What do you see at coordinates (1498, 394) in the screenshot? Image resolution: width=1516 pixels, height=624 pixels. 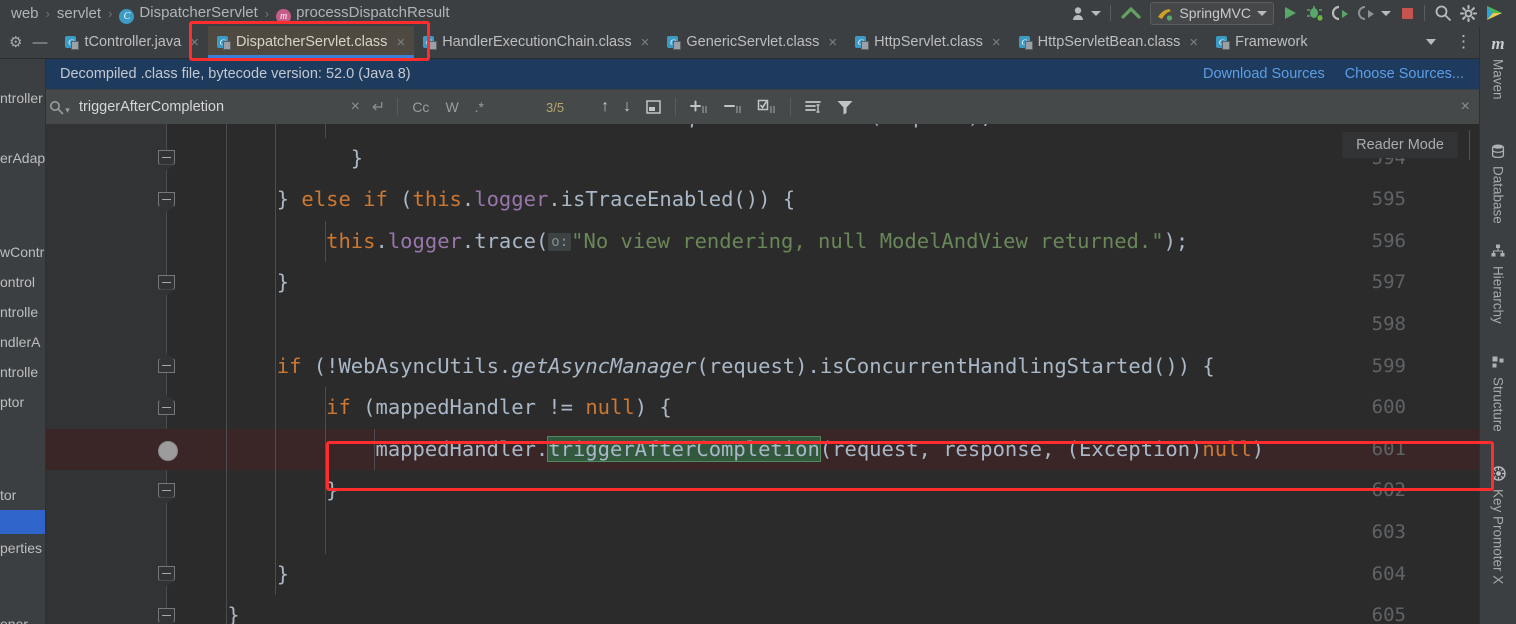 I see `tool-window-tab-structure: Structure` at bounding box center [1498, 394].